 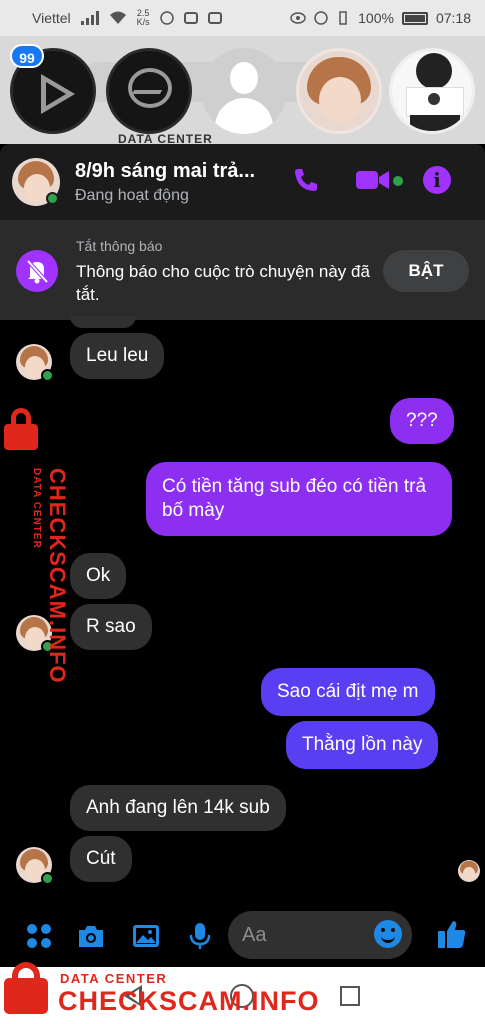 I want to click on gallery-icon, so click(x=146, y=936).